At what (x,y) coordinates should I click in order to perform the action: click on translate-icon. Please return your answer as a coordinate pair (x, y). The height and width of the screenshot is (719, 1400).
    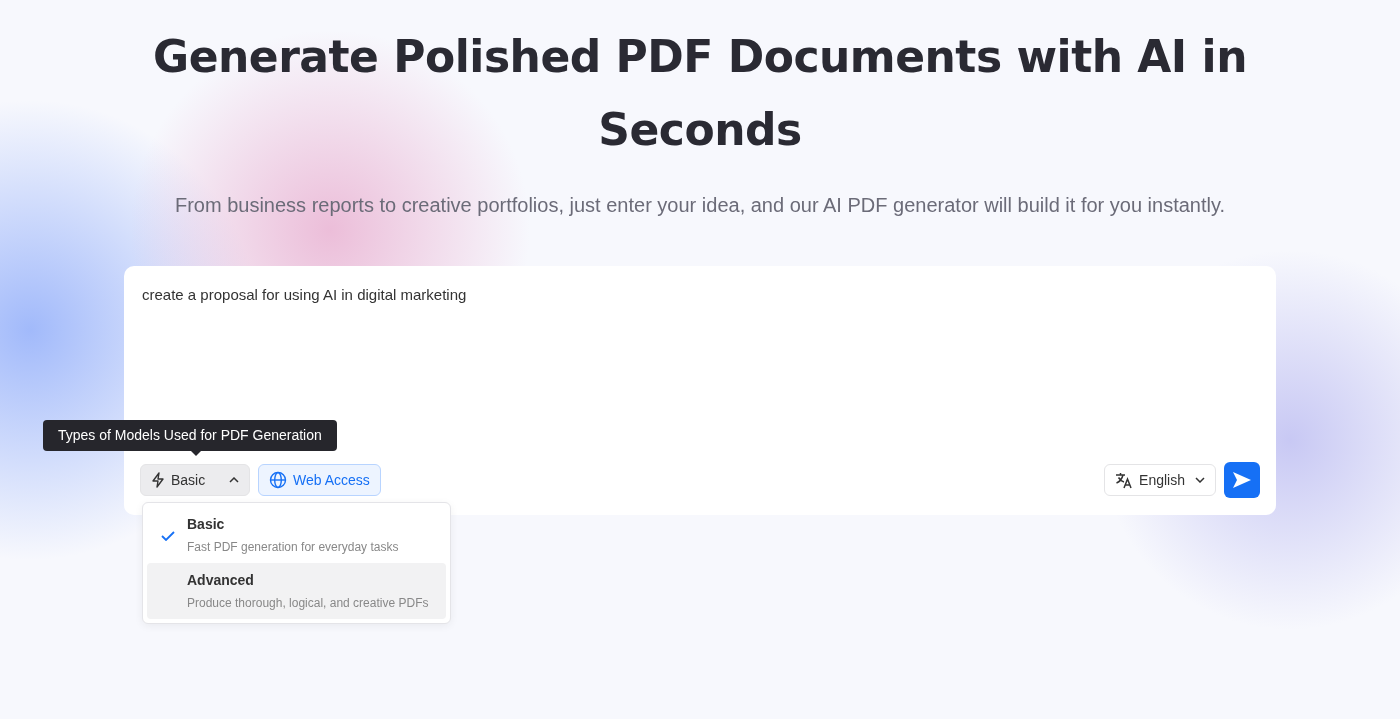
    Looking at the image, I should click on (1124, 480).